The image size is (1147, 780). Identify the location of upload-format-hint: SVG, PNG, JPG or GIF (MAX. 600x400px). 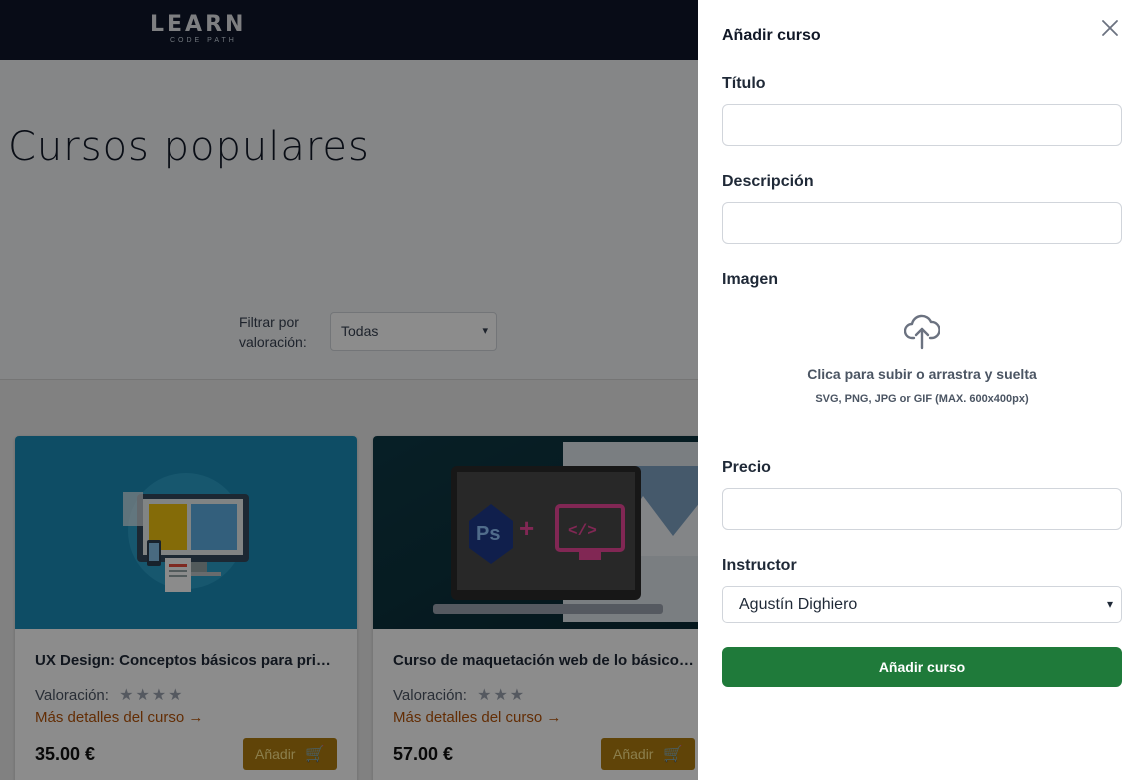
(922, 399).